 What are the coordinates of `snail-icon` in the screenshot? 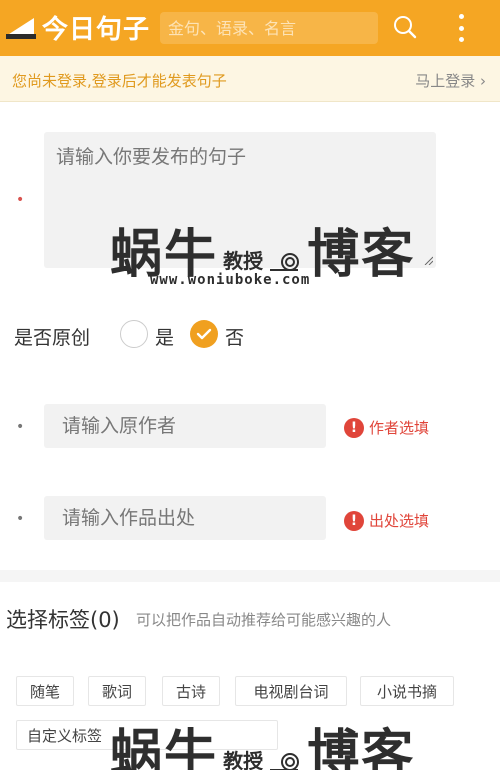 It's located at (285, 761).